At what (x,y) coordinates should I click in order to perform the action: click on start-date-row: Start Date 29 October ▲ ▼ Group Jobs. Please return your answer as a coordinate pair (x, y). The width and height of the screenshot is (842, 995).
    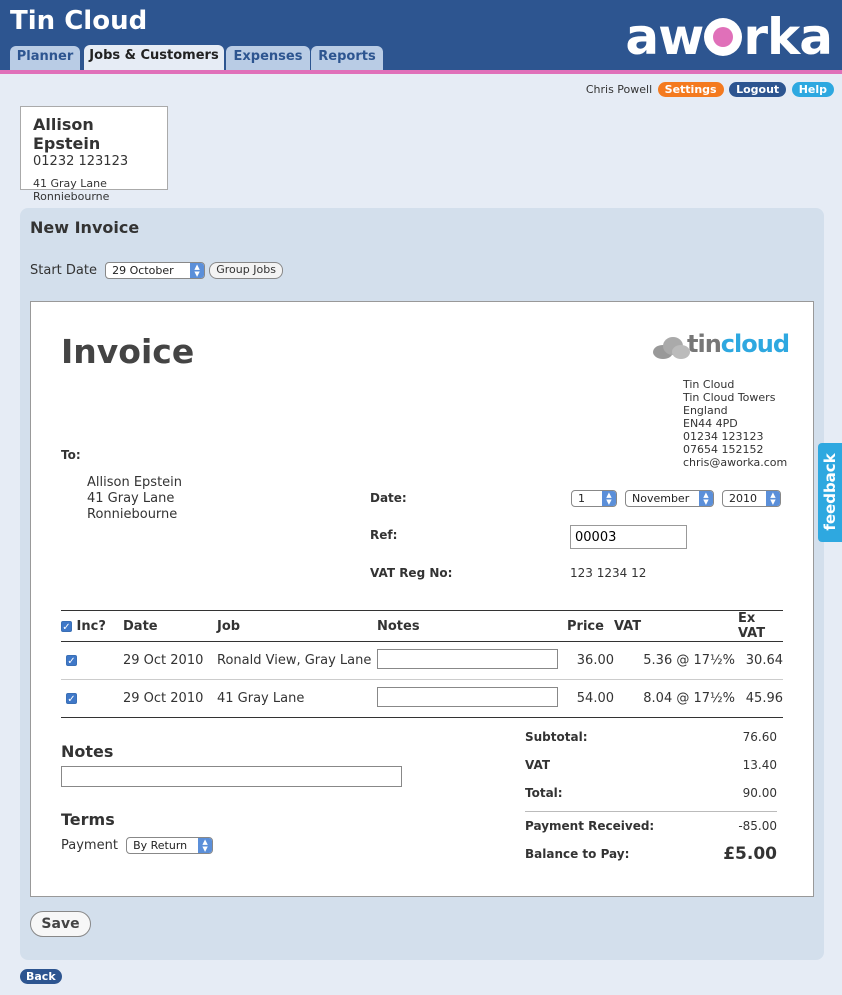
    Looking at the image, I should click on (156, 270).